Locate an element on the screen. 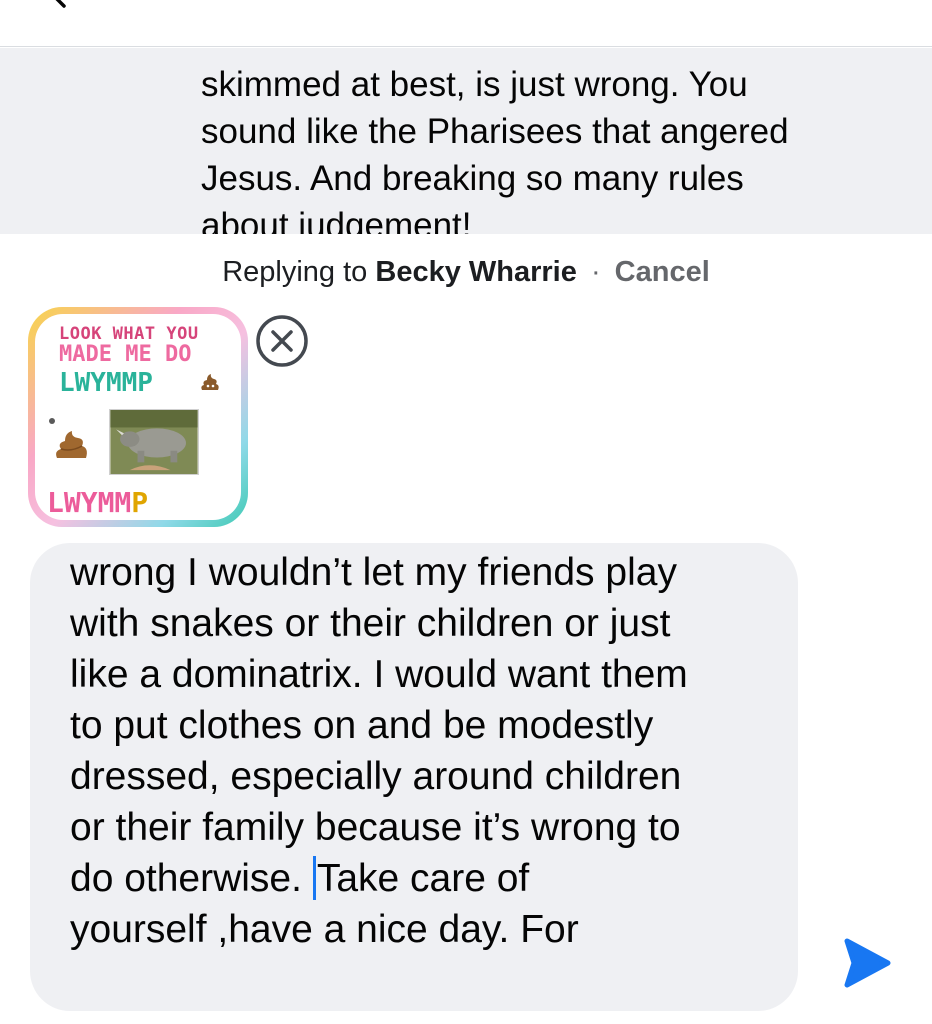 The width and height of the screenshot is (932, 1024). input-line: to put clothes on and be modestly is located at coordinates (362, 725).